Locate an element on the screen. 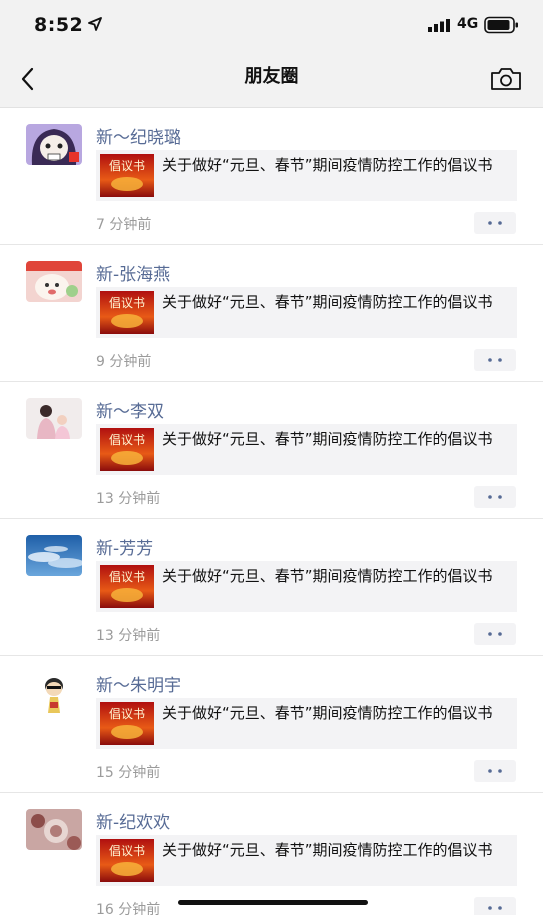 This screenshot has height=915, width=543. avatar-mother-child-image is located at coordinates (54, 418).